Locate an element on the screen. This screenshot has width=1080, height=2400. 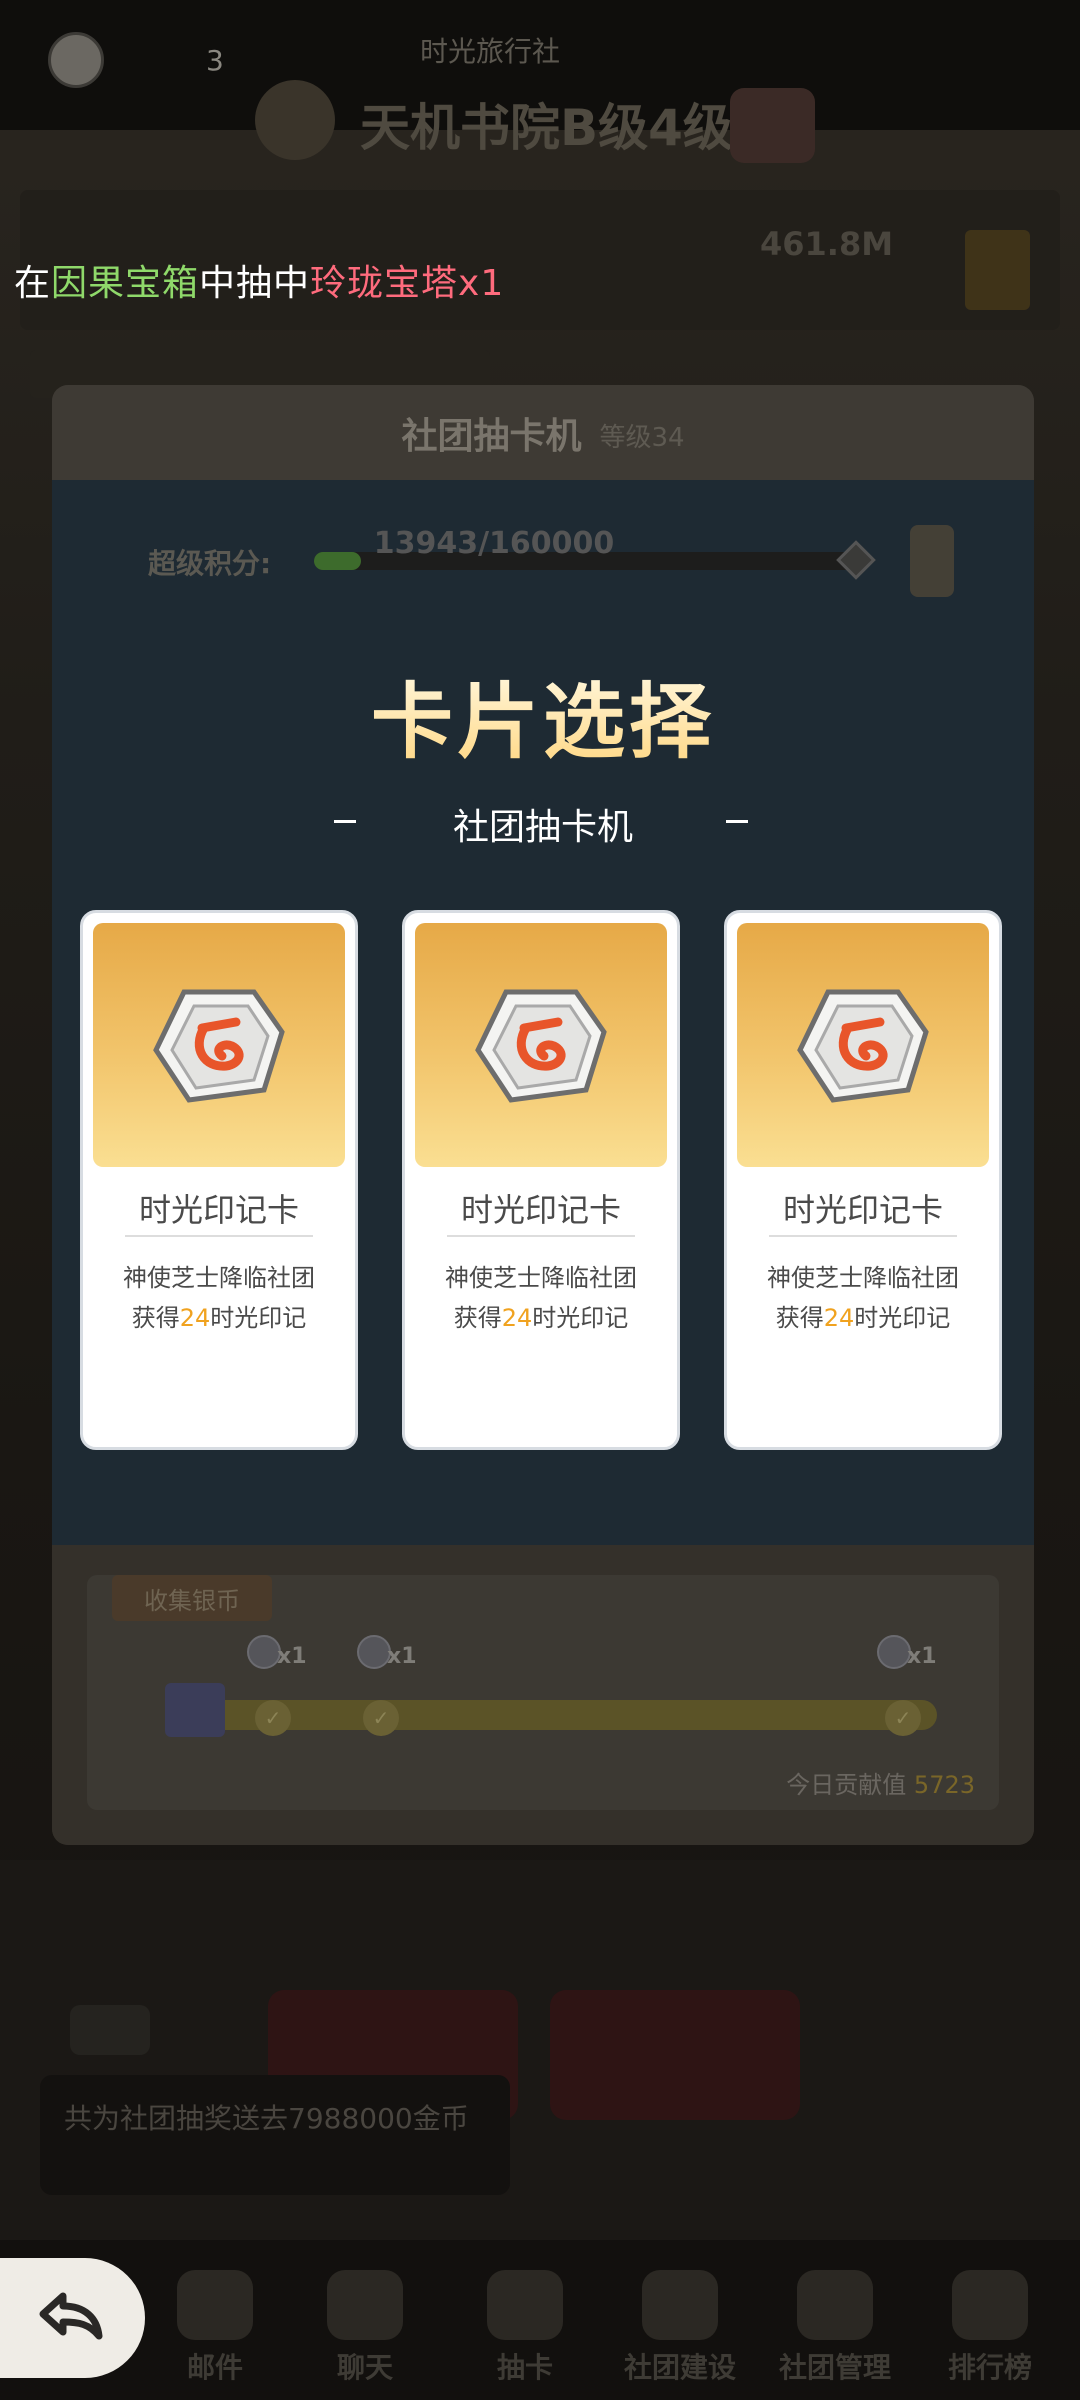
guild-logo is located at coordinates (295, 120).